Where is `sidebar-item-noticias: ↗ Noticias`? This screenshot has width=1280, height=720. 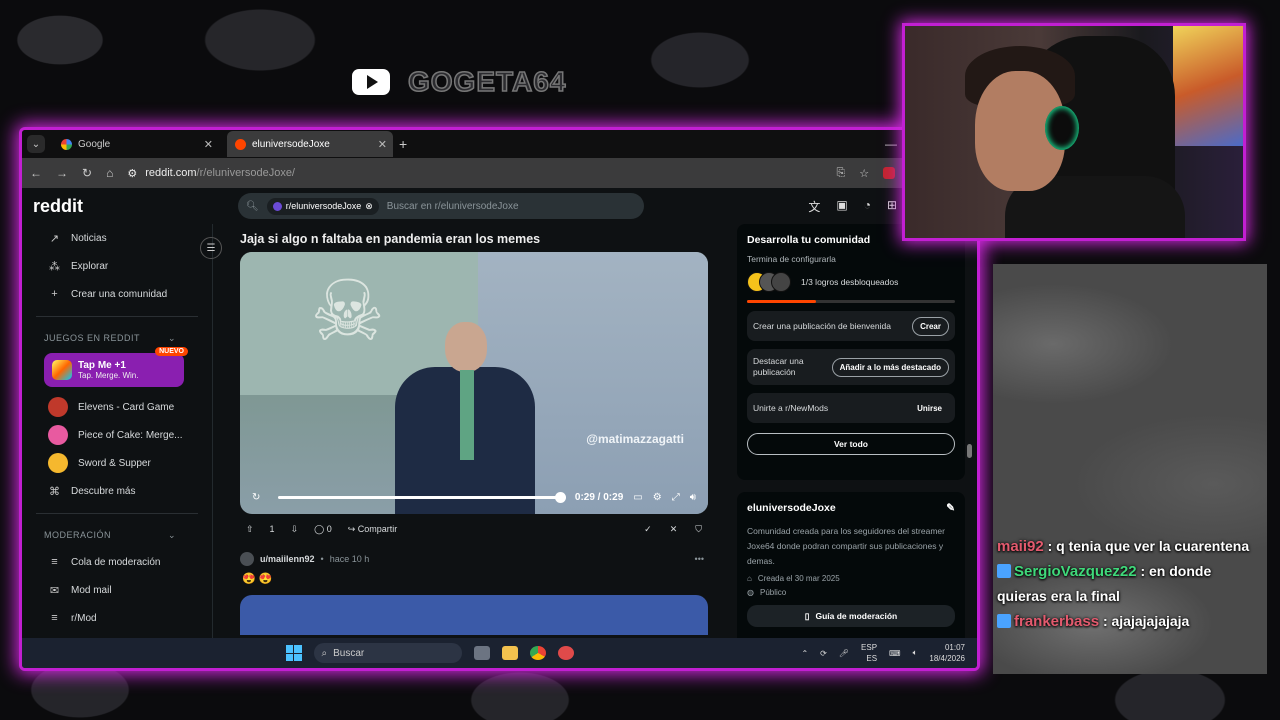 sidebar-item-noticias: ↗ Noticias is located at coordinates (117, 238).